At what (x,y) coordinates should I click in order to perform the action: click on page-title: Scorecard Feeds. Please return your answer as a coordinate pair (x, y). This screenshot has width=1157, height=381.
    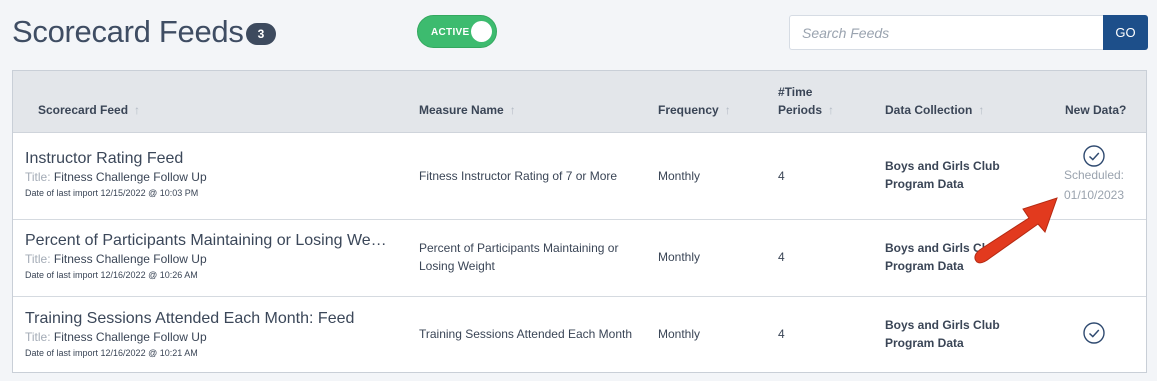
    Looking at the image, I should click on (128, 31).